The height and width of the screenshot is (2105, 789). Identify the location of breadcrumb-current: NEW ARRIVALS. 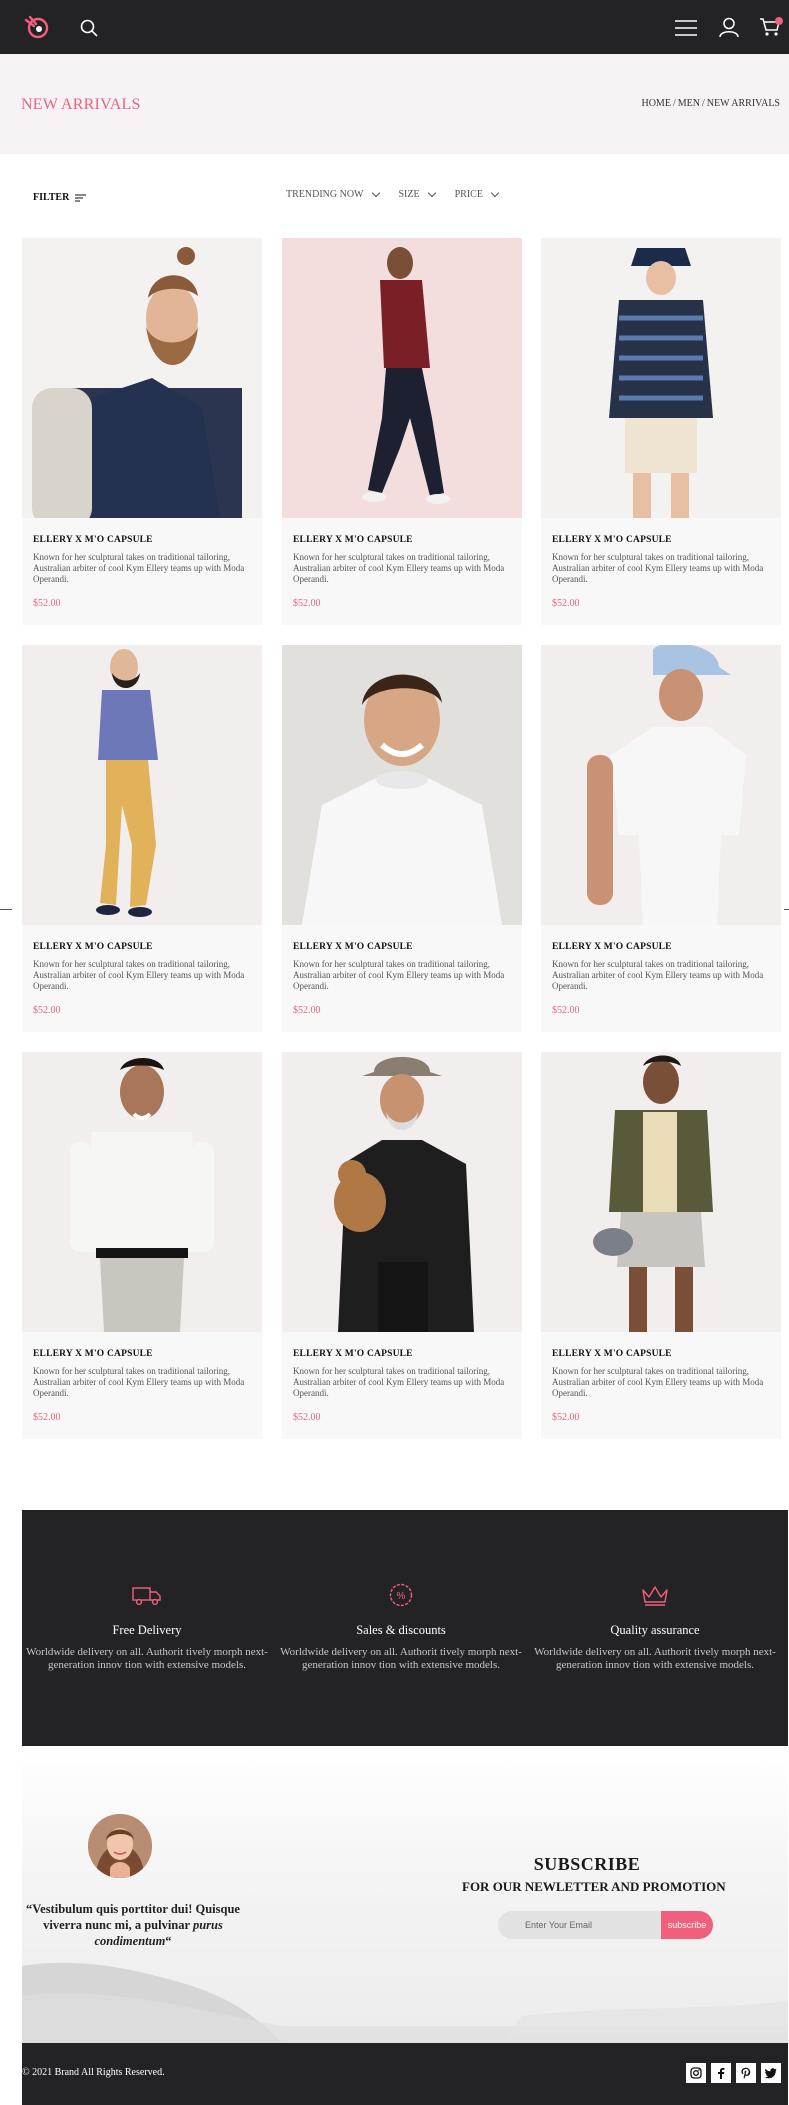
(743, 103).